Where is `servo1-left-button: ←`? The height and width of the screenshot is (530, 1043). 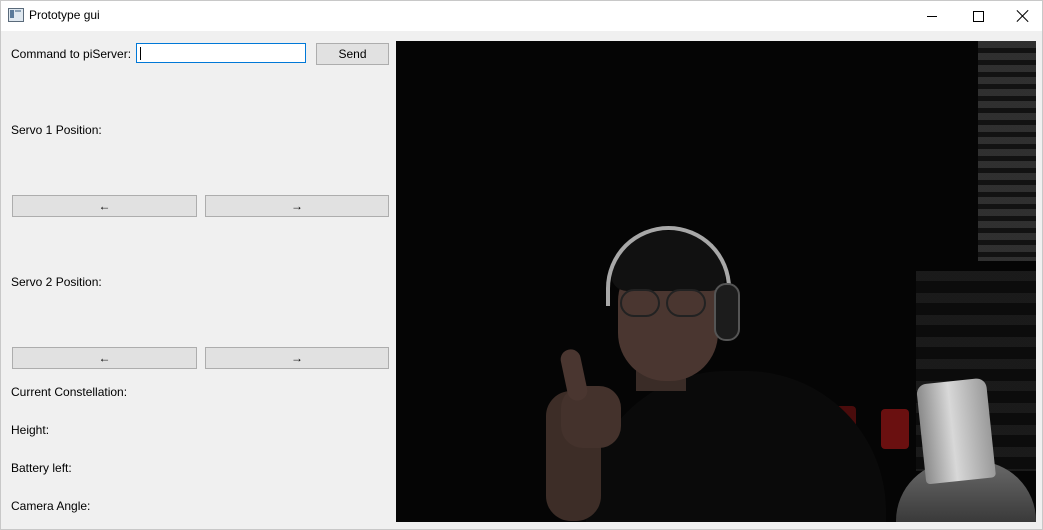 servo1-left-button: ← is located at coordinates (104, 206).